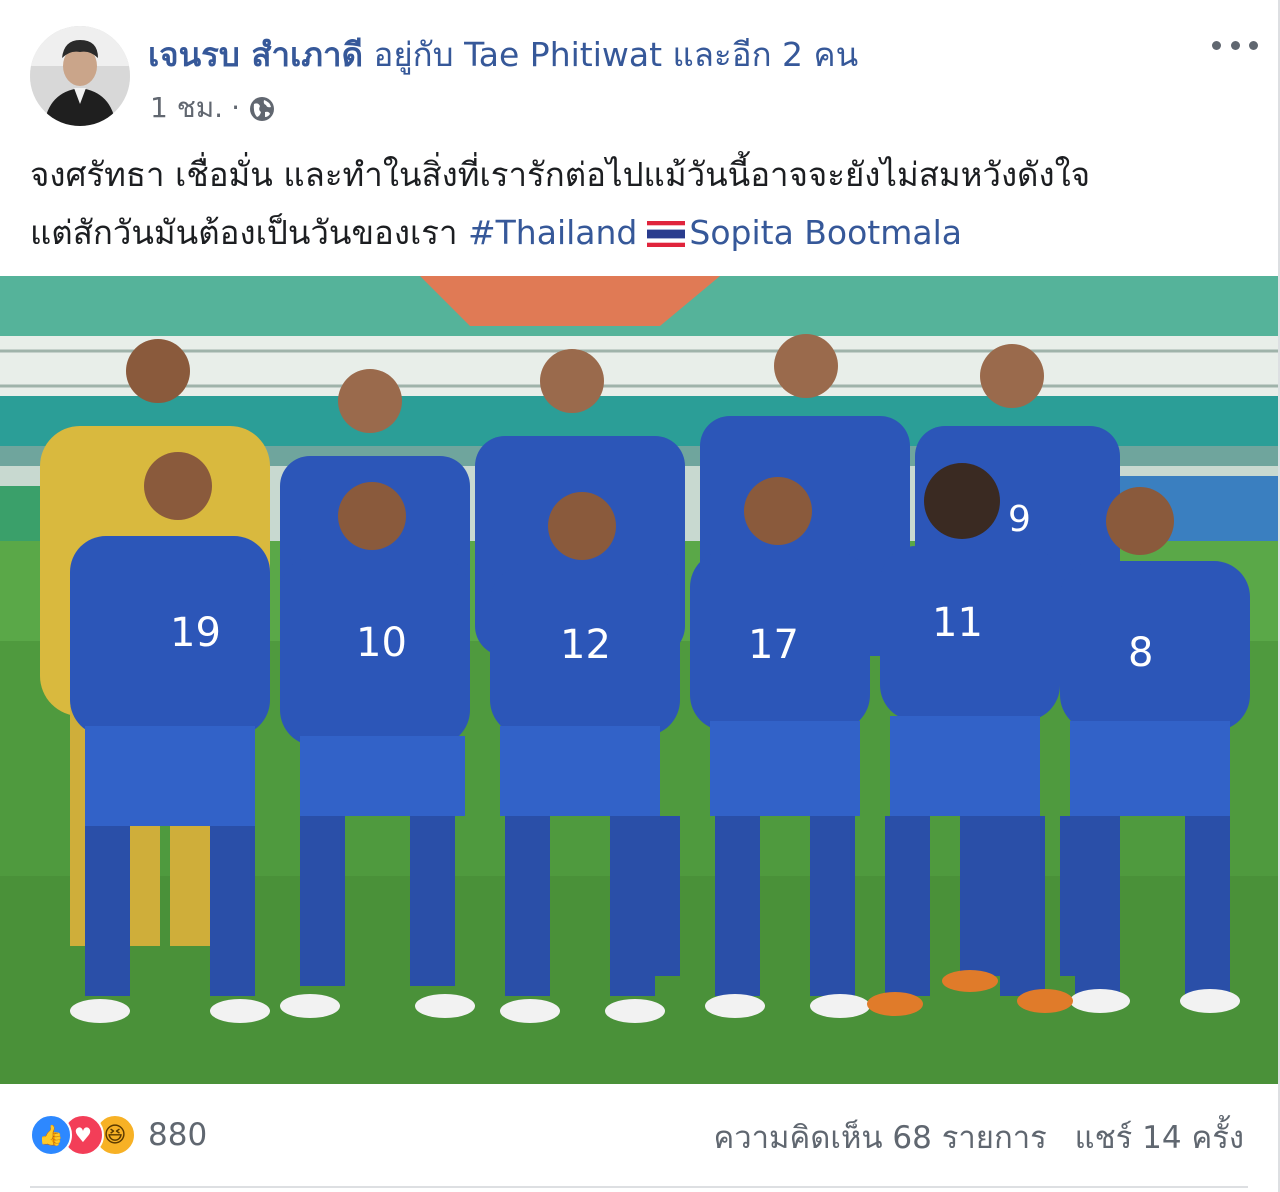  What do you see at coordinates (51, 1135) in the screenshot?
I see `like-icon: 👍` at bounding box center [51, 1135].